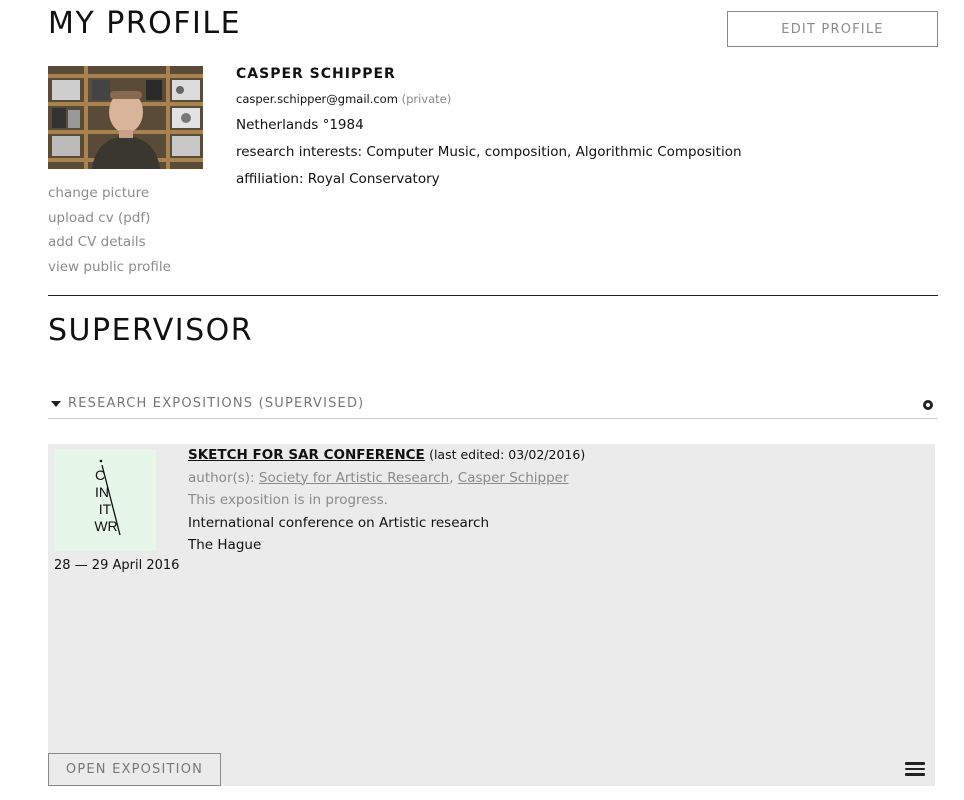 This screenshot has width=964, height=800. I want to click on exposition-date: 28 — 29 April 2016, so click(117, 565).